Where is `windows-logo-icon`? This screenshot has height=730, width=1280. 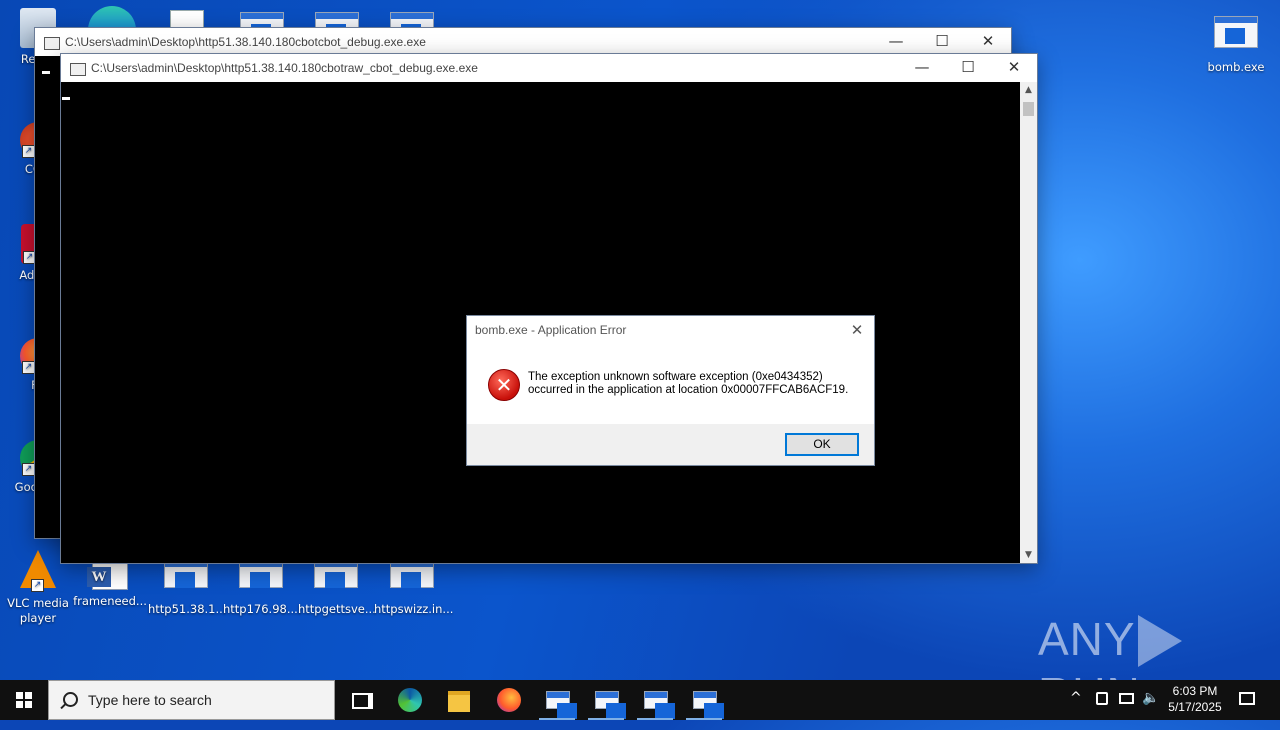
windows-logo-icon is located at coordinates (24, 700).